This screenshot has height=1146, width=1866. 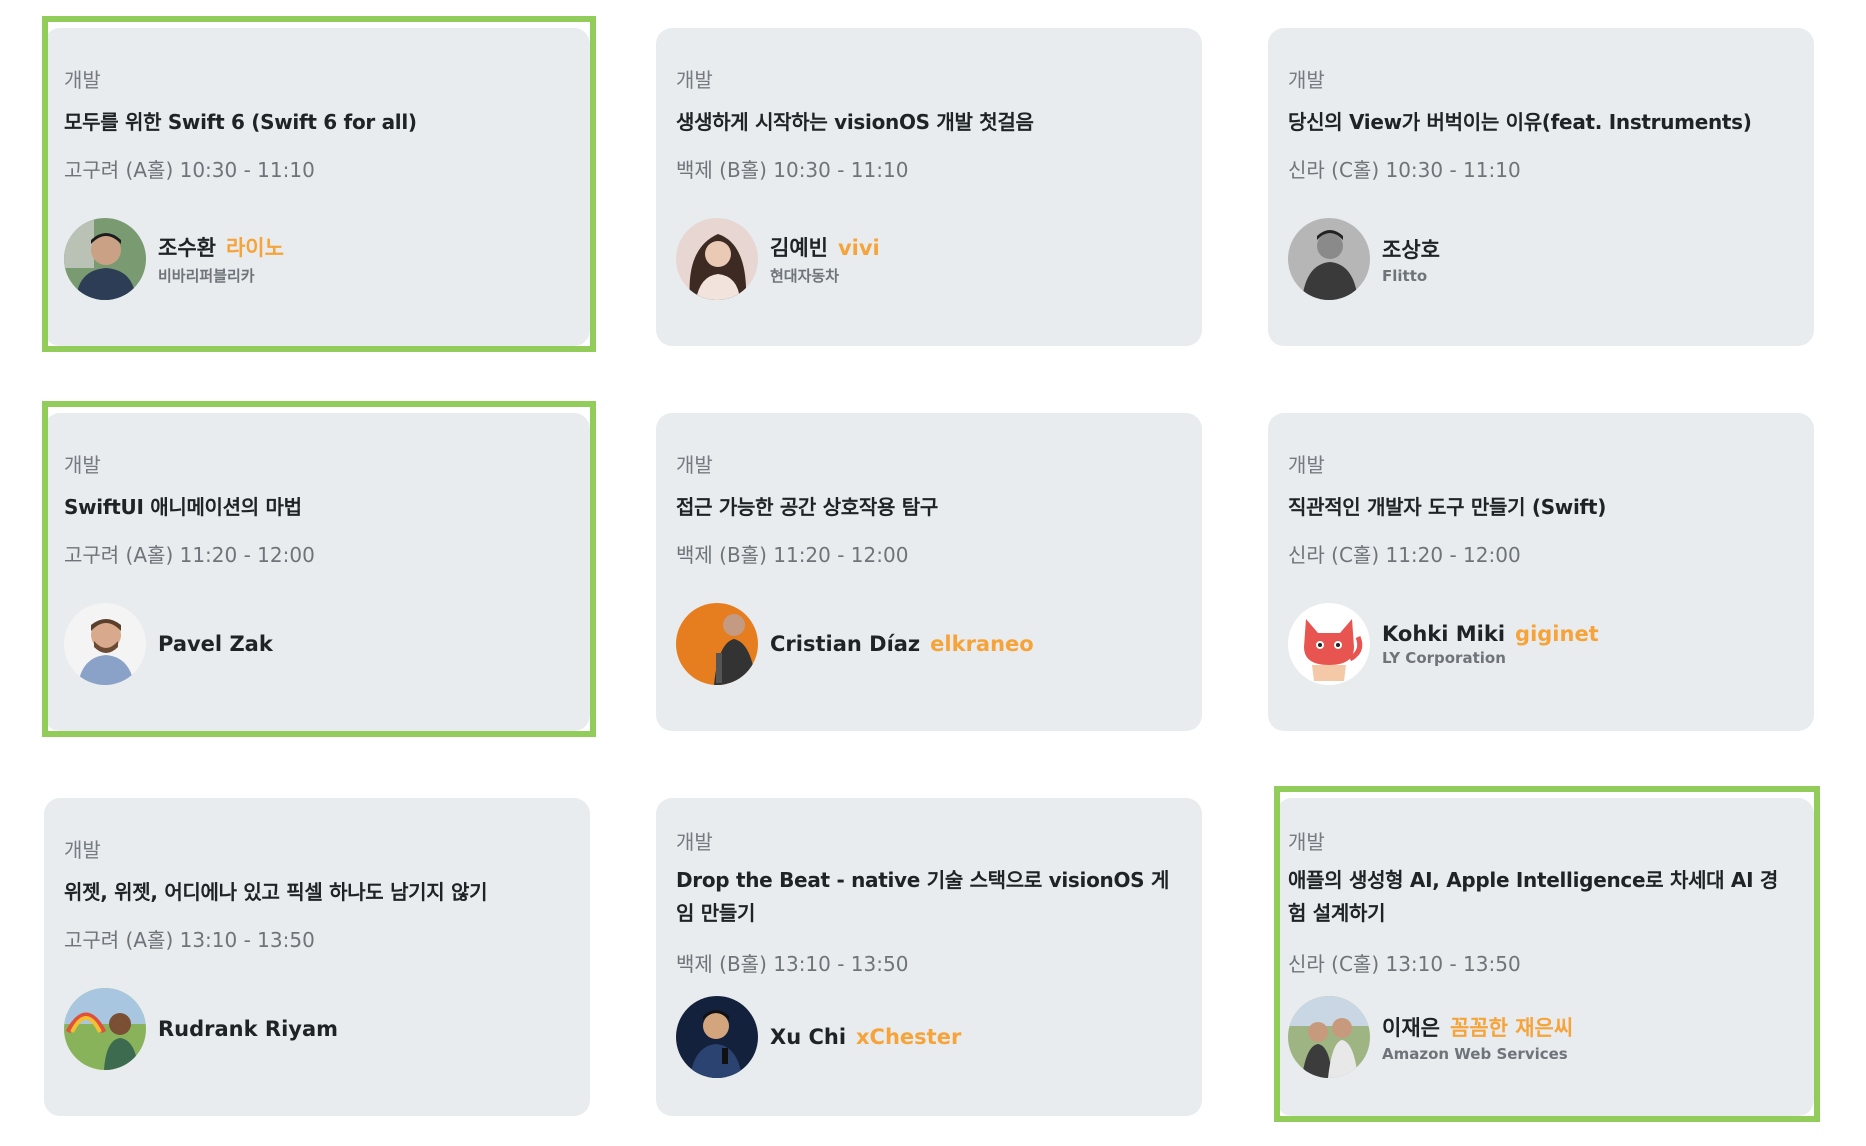 I want to click on speaker-organization: Flitto, so click(x=1405, y=275).